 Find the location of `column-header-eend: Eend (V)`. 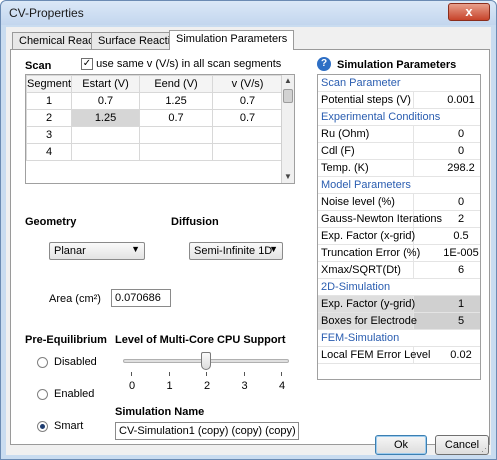

column-header-eend: Eend (V) is located at coordinates (176, 84).